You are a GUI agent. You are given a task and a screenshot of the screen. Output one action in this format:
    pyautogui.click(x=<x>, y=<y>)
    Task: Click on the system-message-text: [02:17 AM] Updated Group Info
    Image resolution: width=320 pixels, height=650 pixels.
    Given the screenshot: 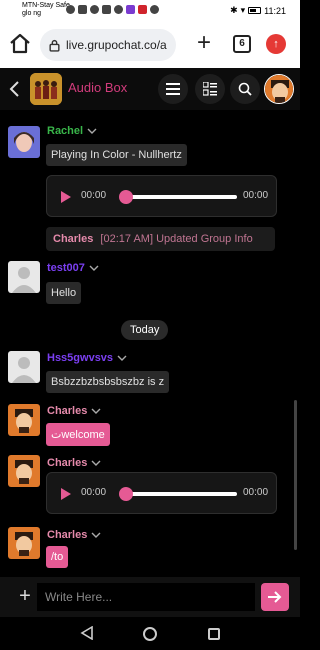 What is the action you would take?
    pyautogui.click(x=176, y=239)
    